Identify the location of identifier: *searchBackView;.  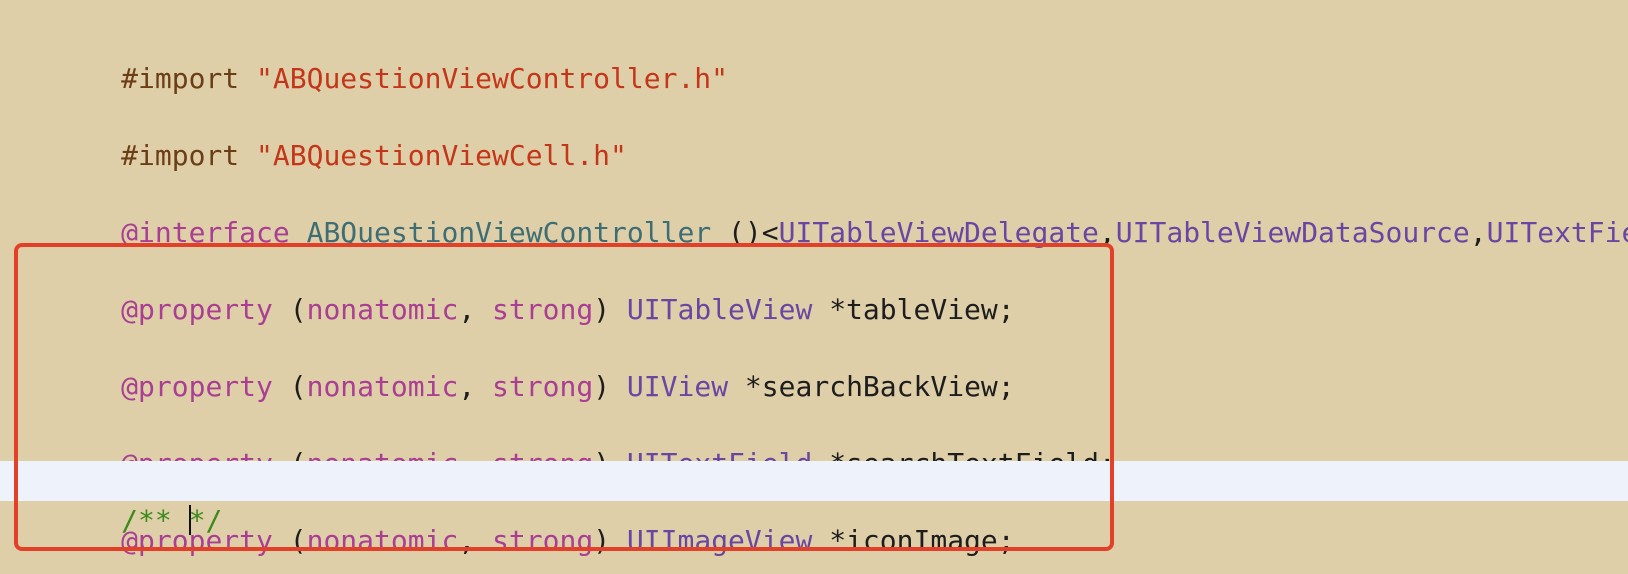
(871, 386).